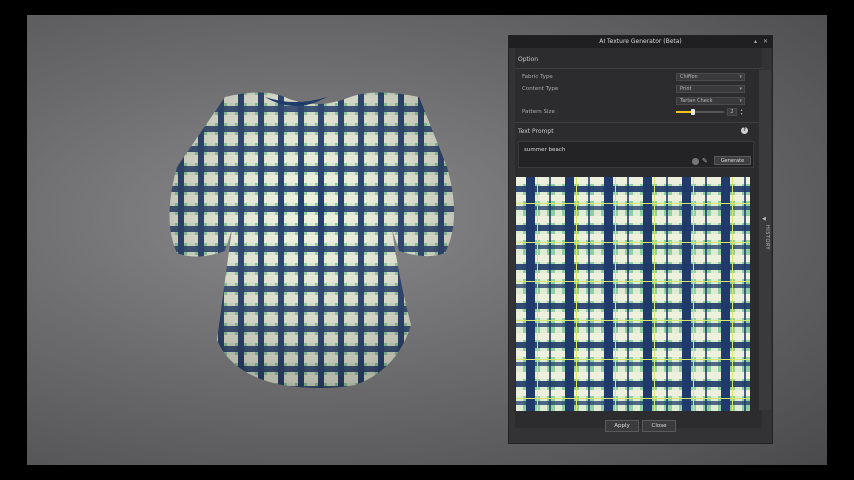  Describe the element at coordinates (710, 89) in the screenshot. I see `content-type-dropdown: Print ▾` at that location.